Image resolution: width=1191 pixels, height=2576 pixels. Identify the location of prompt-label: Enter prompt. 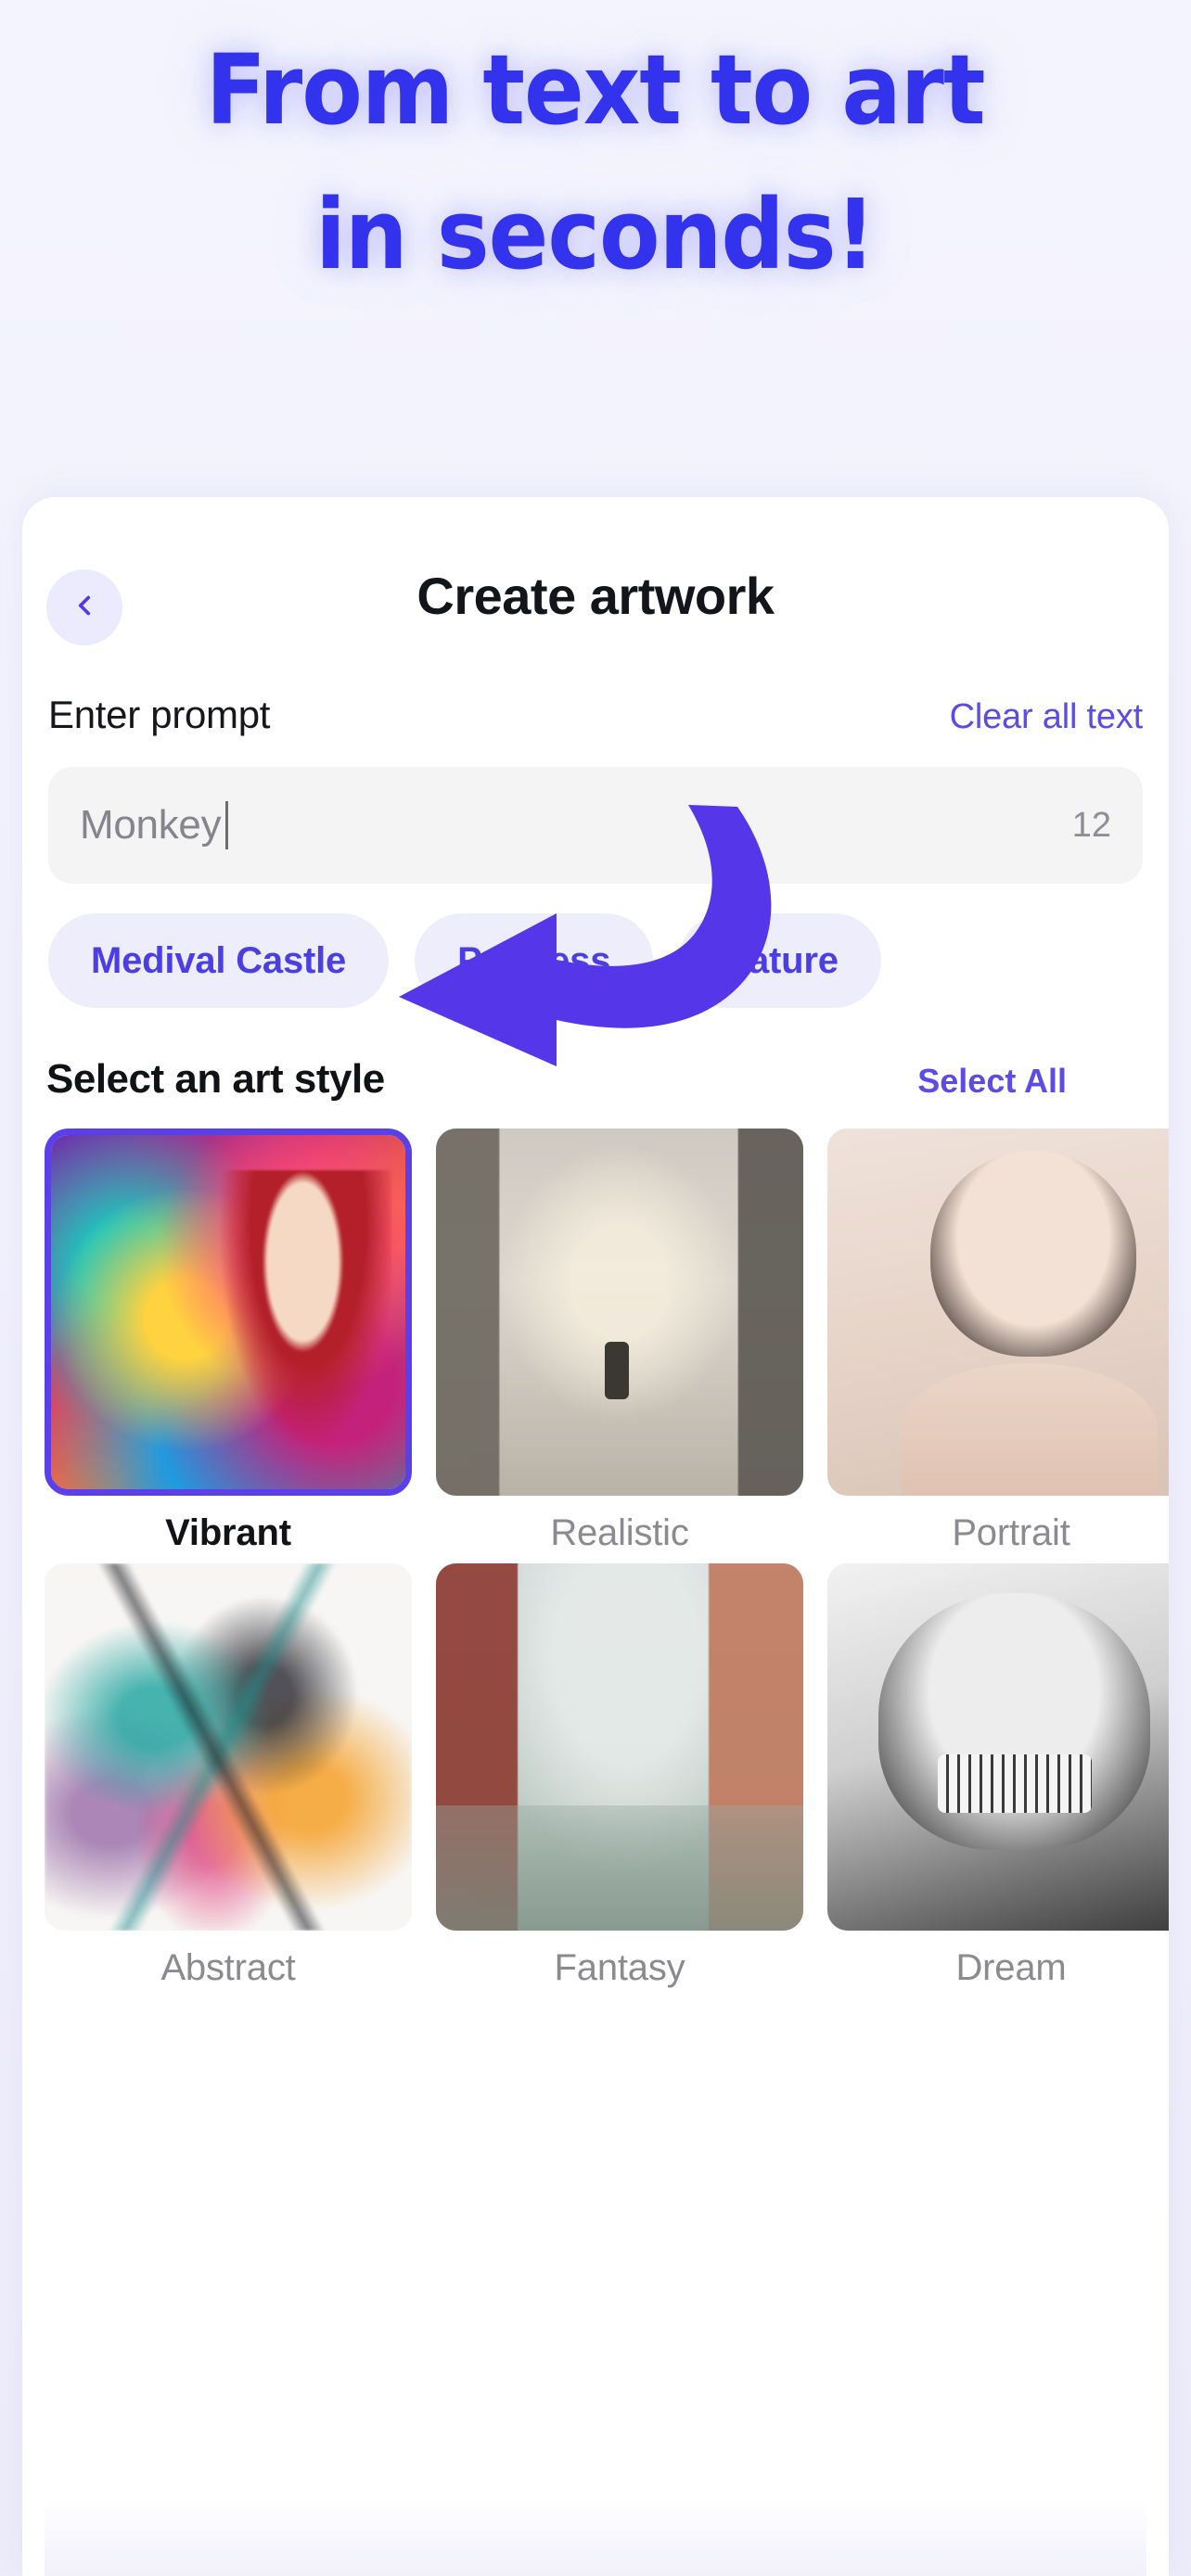
(159, 715).